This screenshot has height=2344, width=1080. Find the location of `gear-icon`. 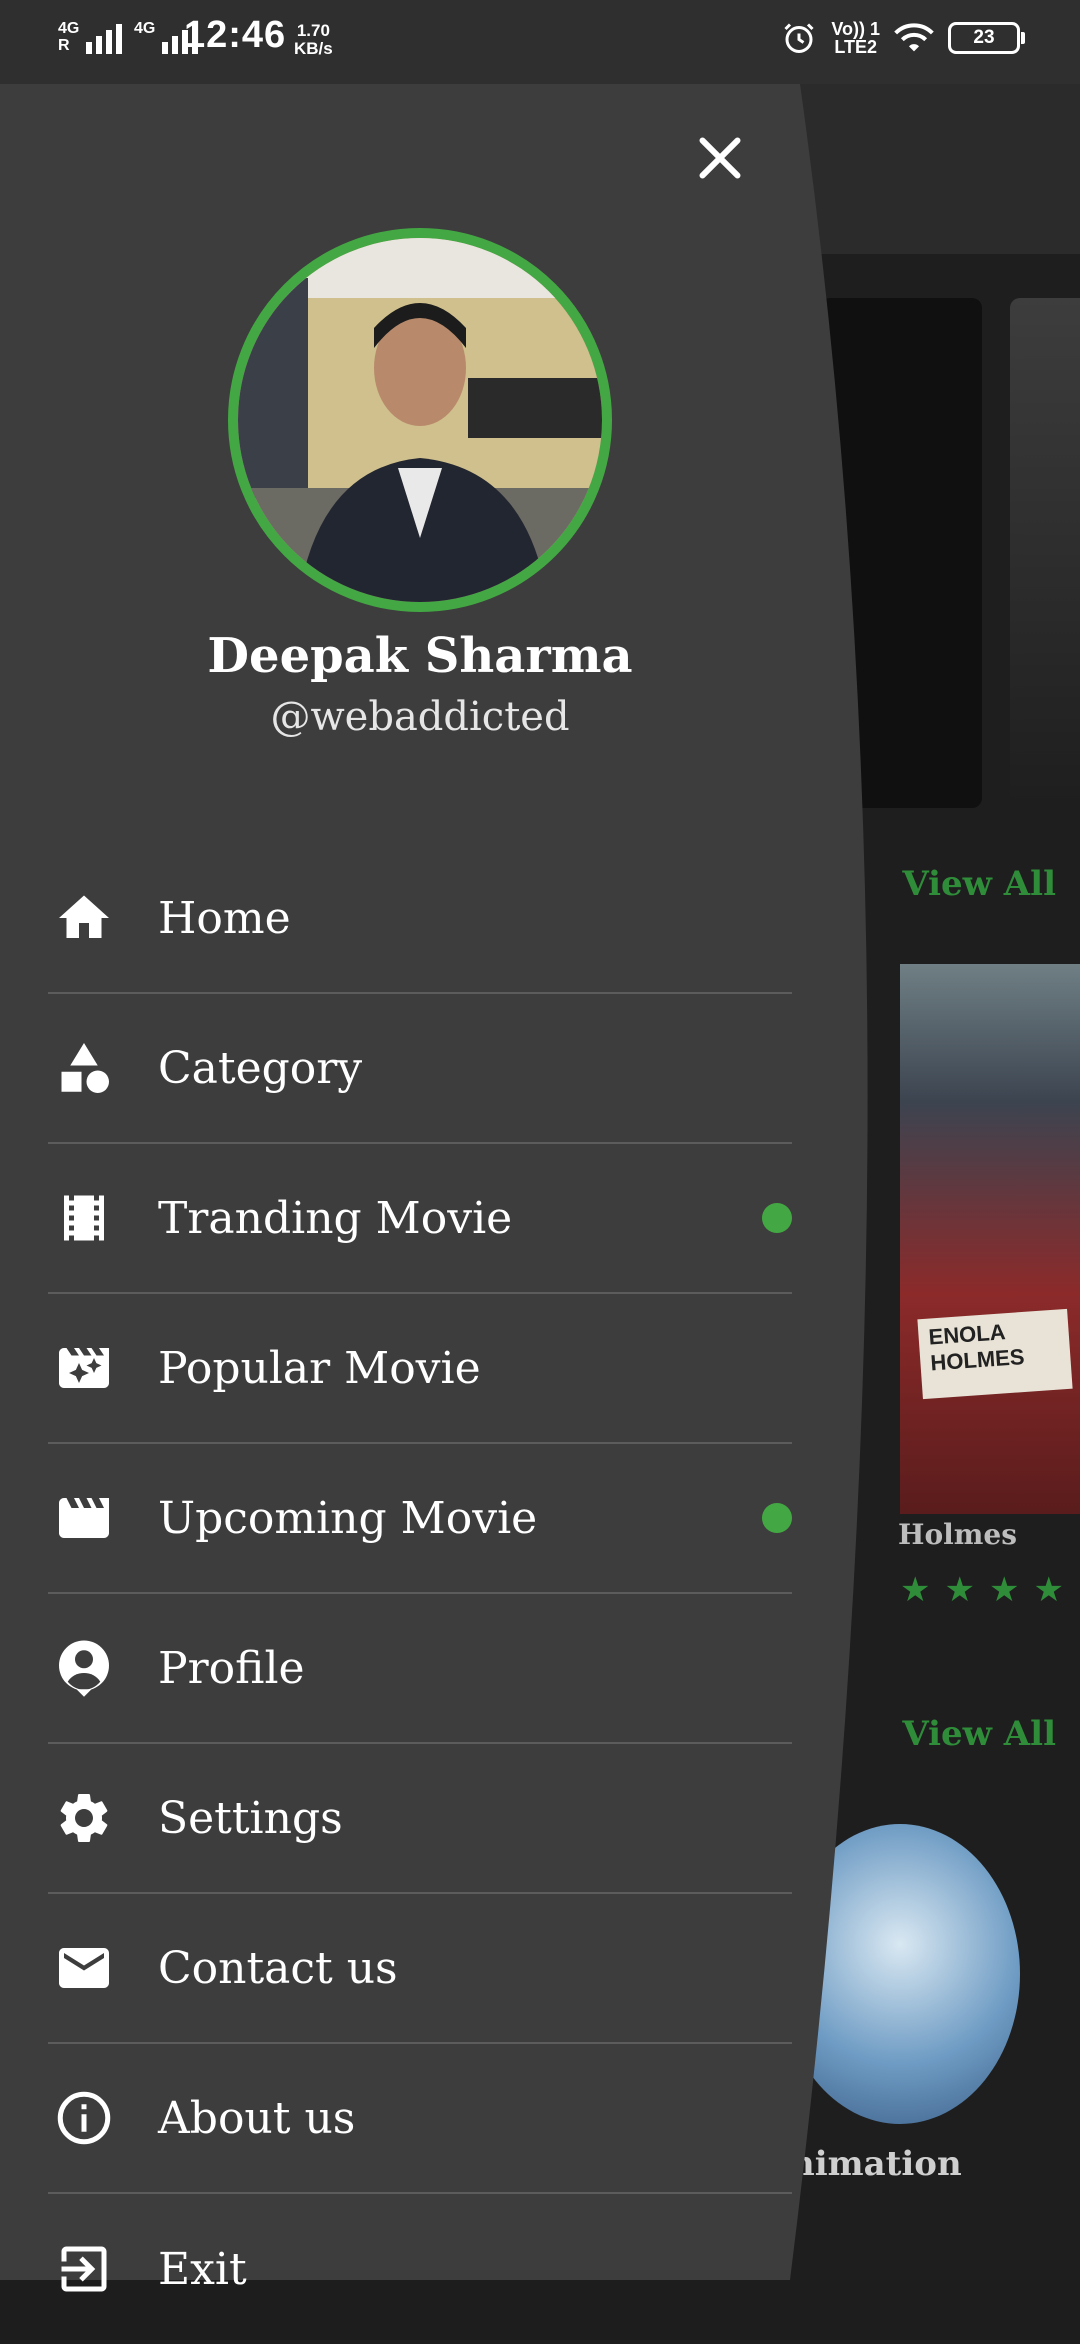

gear-icon is located at coordinates (84, 1818).